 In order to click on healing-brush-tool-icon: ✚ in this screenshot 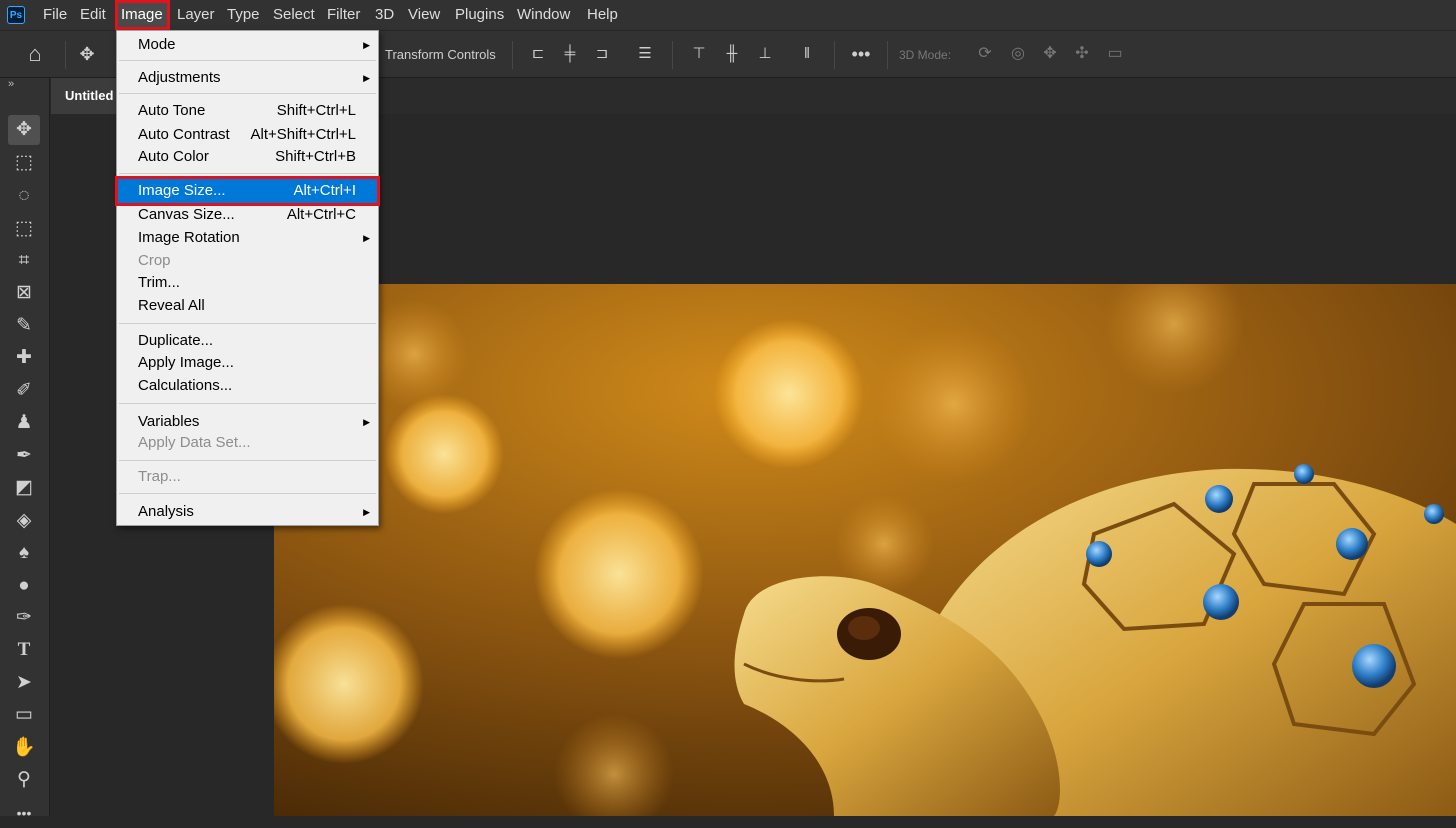, I will do `click(24, 358)`.